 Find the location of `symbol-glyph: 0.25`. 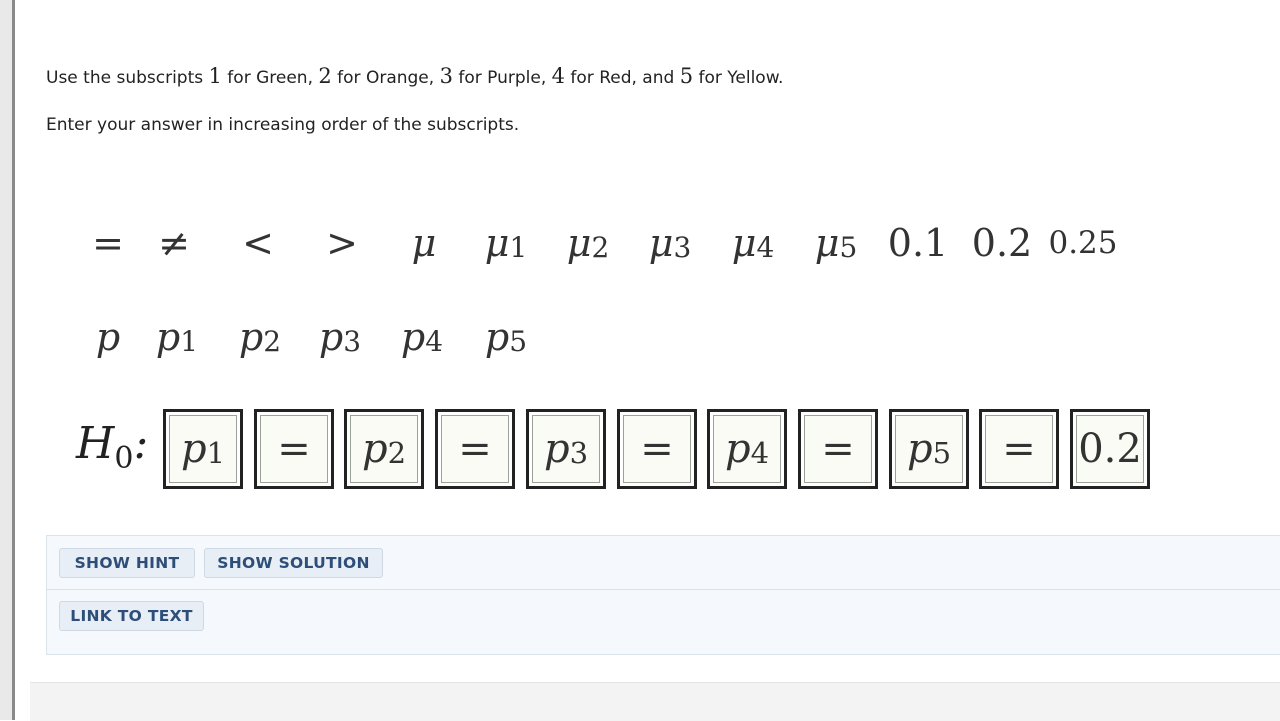

symbol-glyph: 0.25 is located at coordinates (1083, 243).